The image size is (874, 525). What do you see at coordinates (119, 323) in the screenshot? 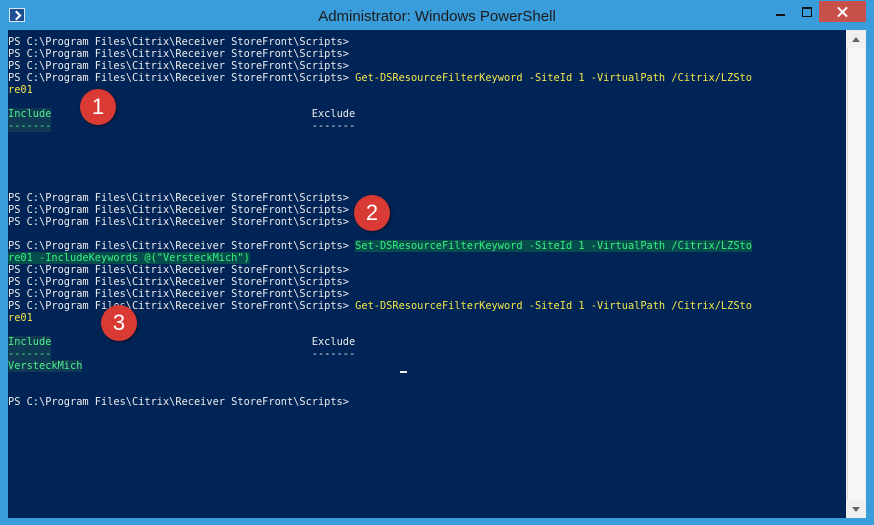
I see `marker-3: 3` at bounding box center [119, 323].